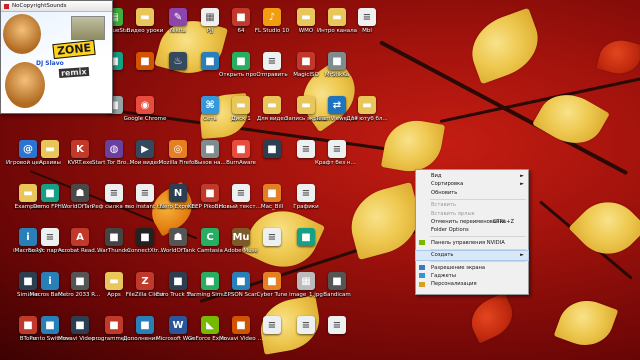 The image size is (640, 360). Describe the element at coordinates (472, 222) in the screenshot. I see `menu-item-6: Отменить переименование CTRL+Z` at that location.